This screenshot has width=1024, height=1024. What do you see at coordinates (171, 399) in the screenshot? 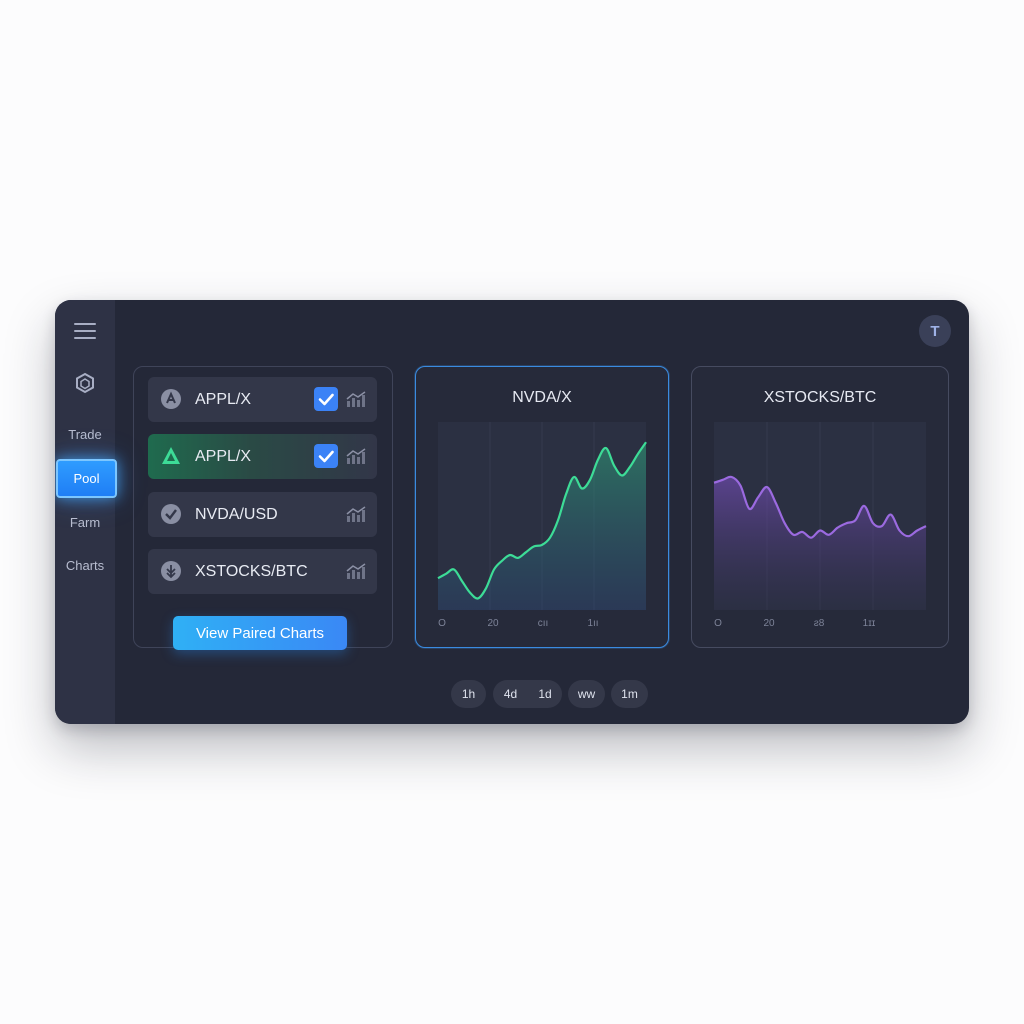
I see `apple-token-icon` at bounding box center [171, 399].